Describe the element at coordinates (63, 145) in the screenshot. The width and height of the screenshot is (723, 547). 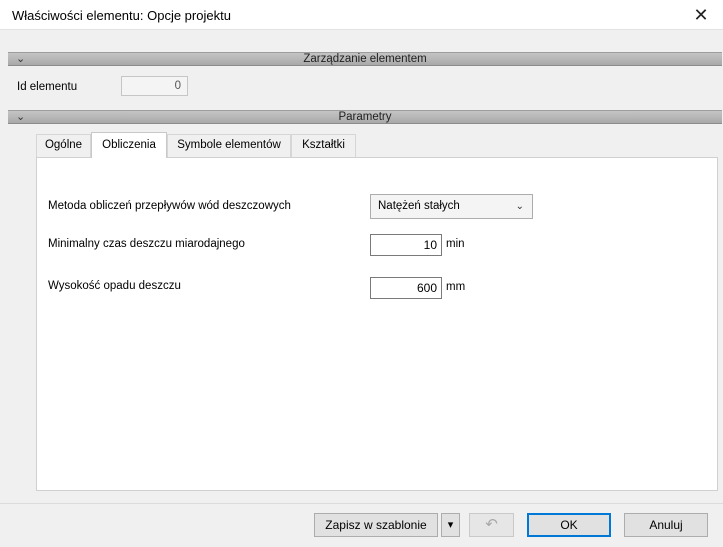
I see `tab-general: Ogólne` at that location.